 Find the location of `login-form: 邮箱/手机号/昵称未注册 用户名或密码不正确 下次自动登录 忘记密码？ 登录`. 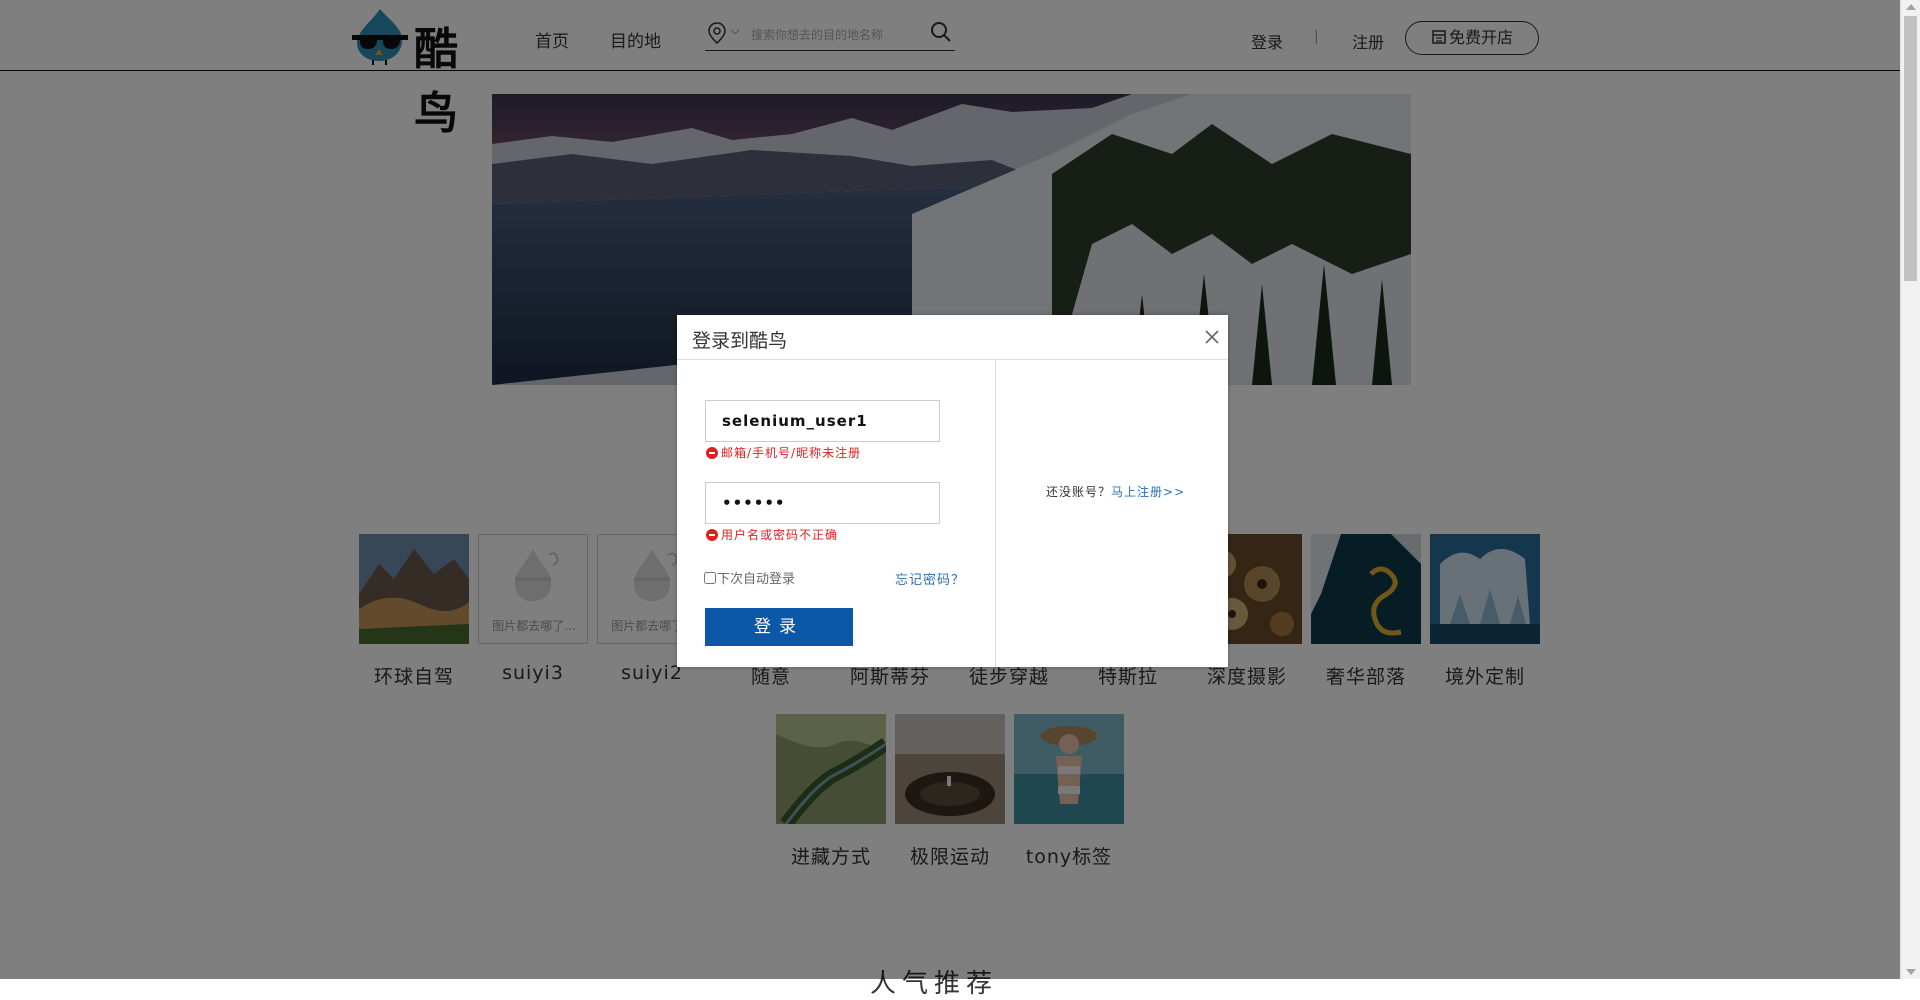

login-form: 邮箱/手机号/昵称未注册 用户名或密码不正确 下次自动登录 忘记密码？ 登录 is located at coordinates (836, 513).